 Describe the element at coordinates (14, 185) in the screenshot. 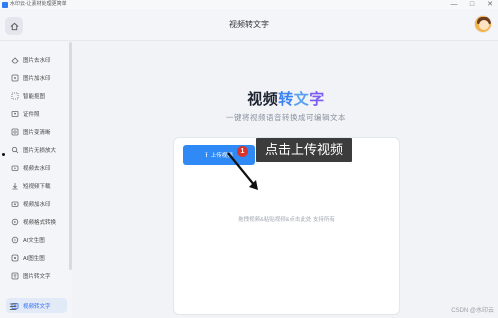

I see `download-icon` at that location.